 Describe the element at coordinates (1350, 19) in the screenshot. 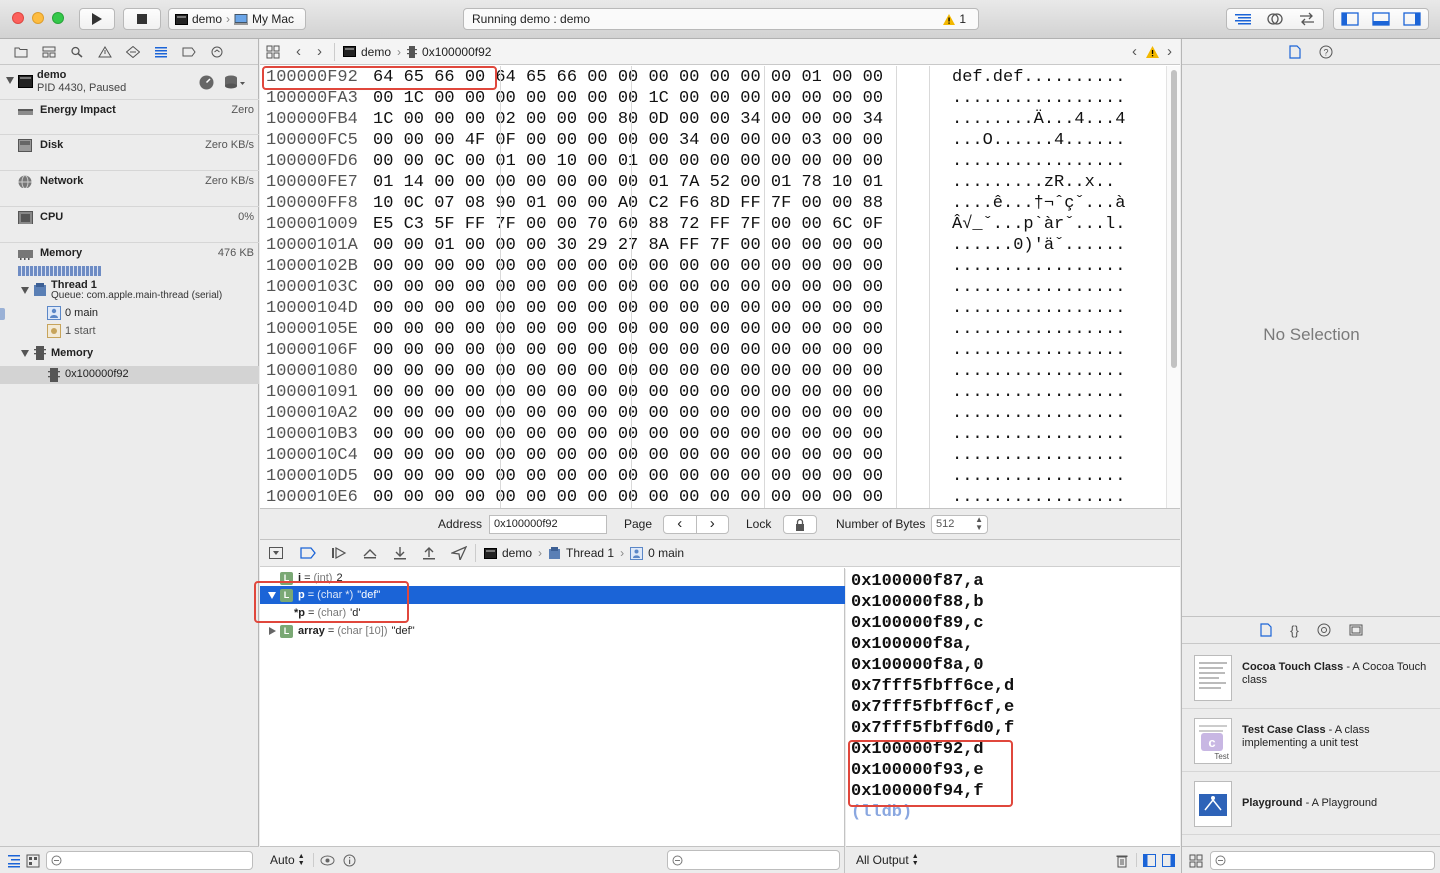

I see `toggle-navigator-icon` at that location.